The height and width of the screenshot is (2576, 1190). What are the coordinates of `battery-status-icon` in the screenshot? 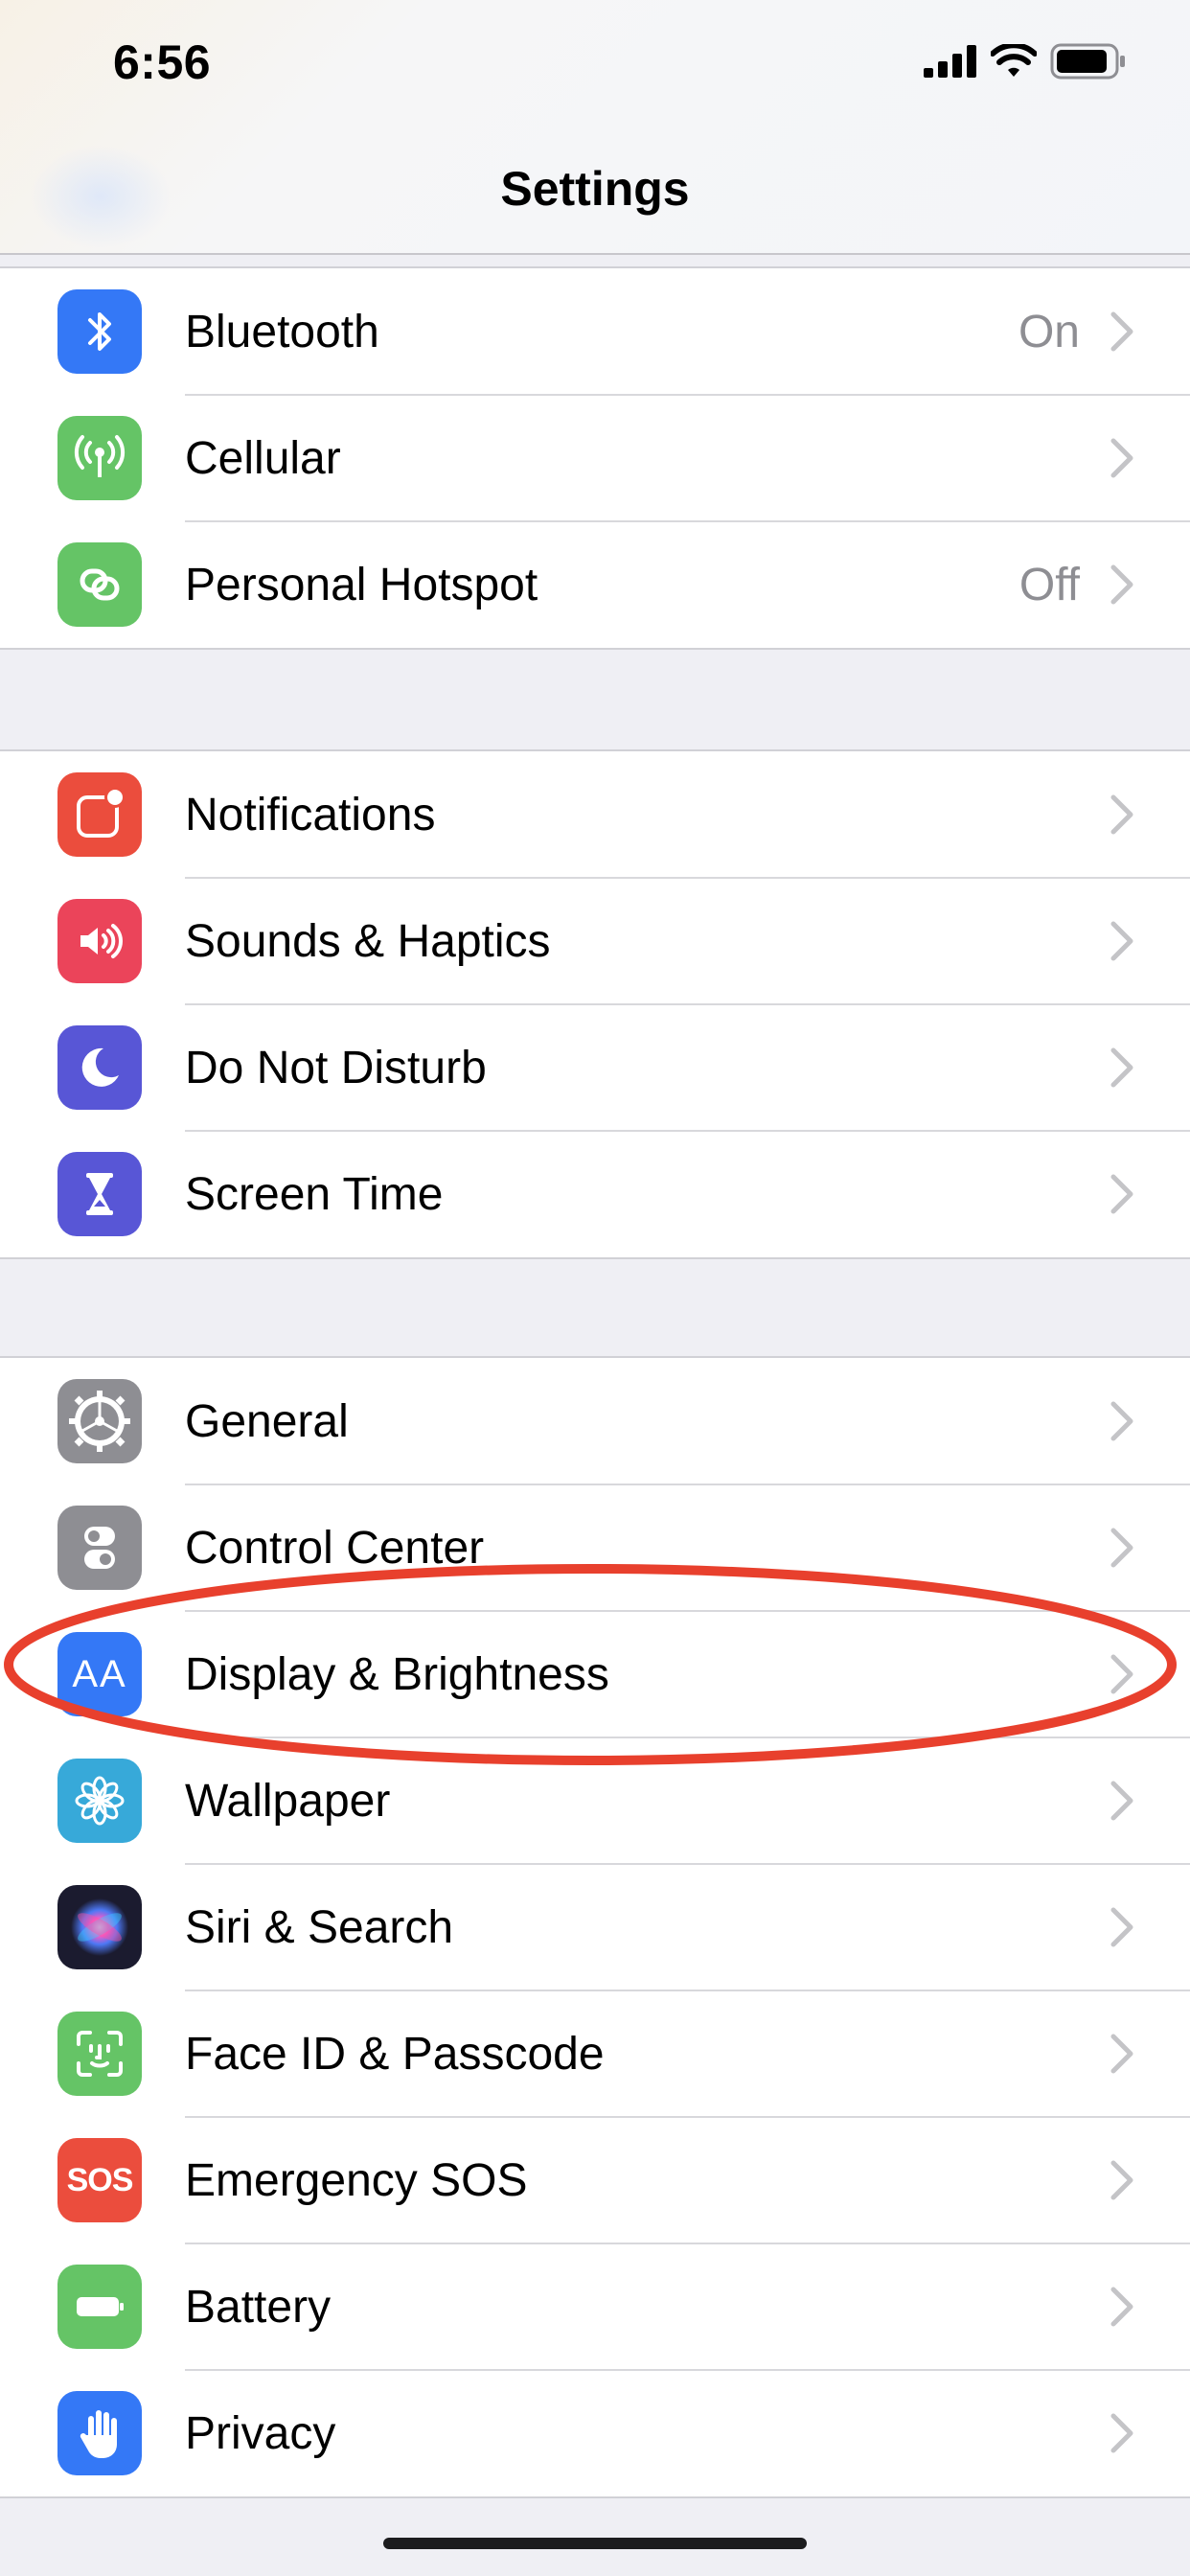 It's located at (1088, 62).